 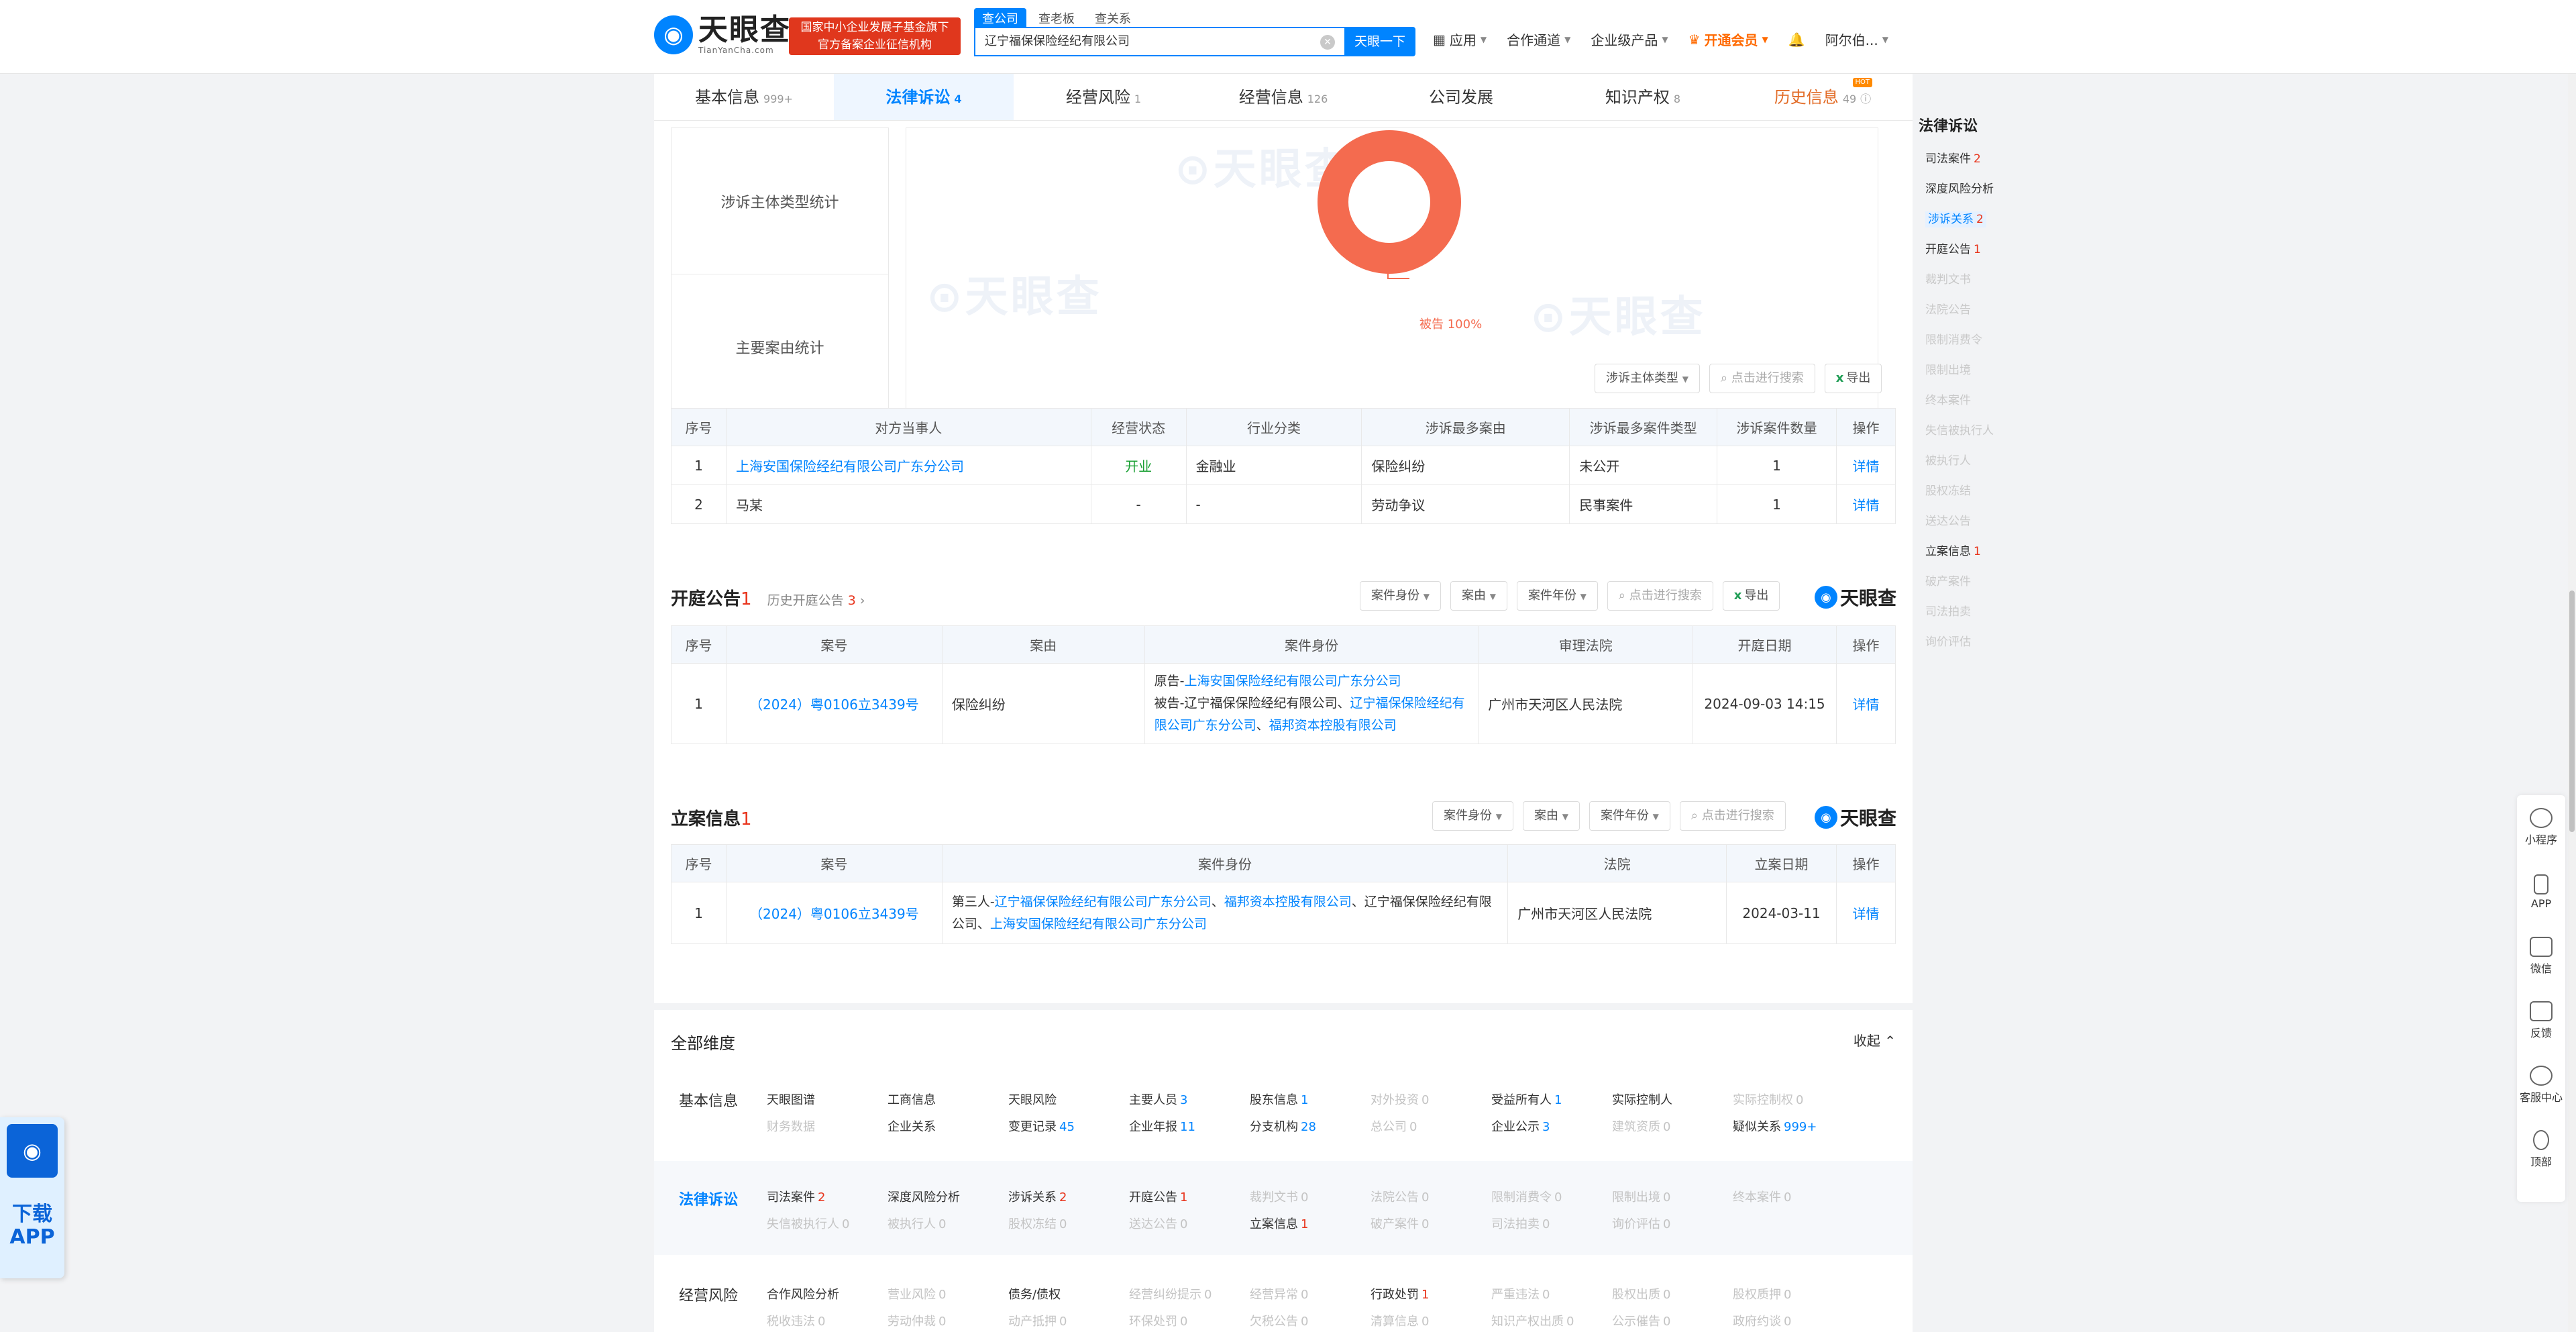 I want to click on dimension-link: 主要人员 3, so click(x=1189, y=1099).